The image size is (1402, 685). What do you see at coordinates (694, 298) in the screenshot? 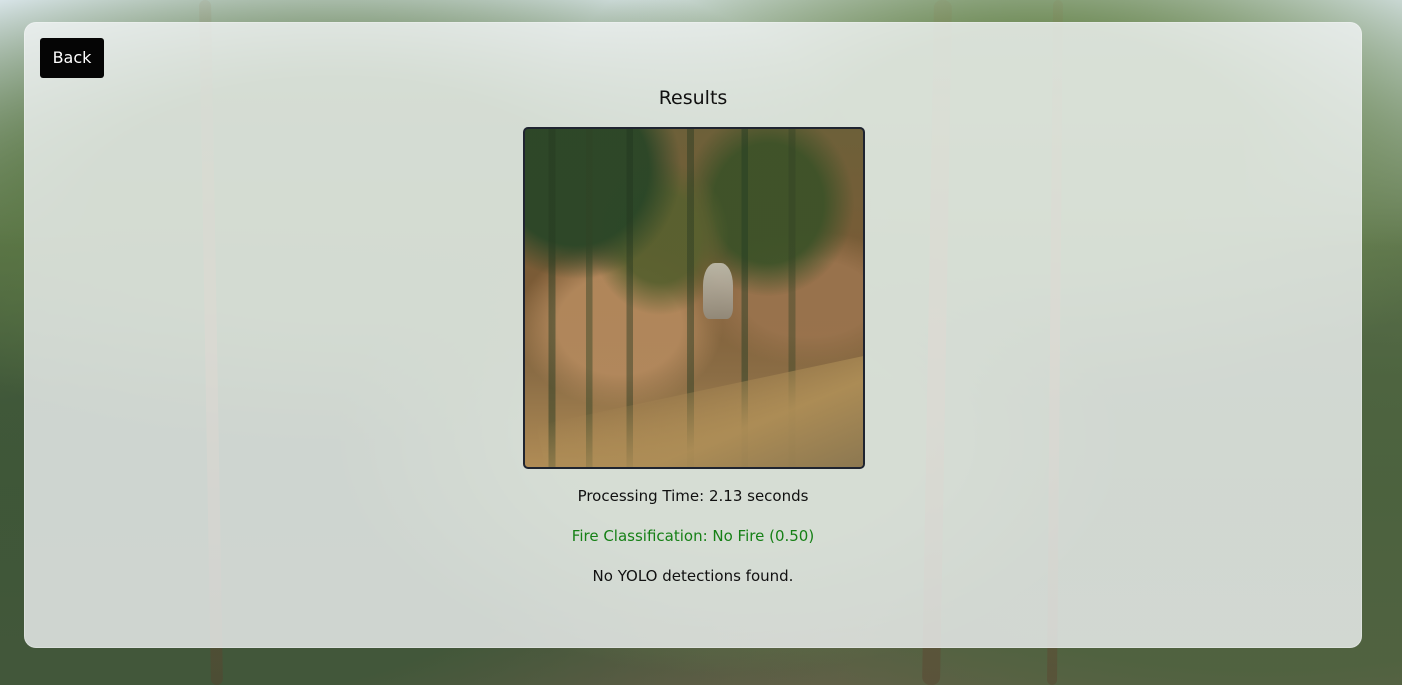
I see `result-image` at bounding box center [694, 298].